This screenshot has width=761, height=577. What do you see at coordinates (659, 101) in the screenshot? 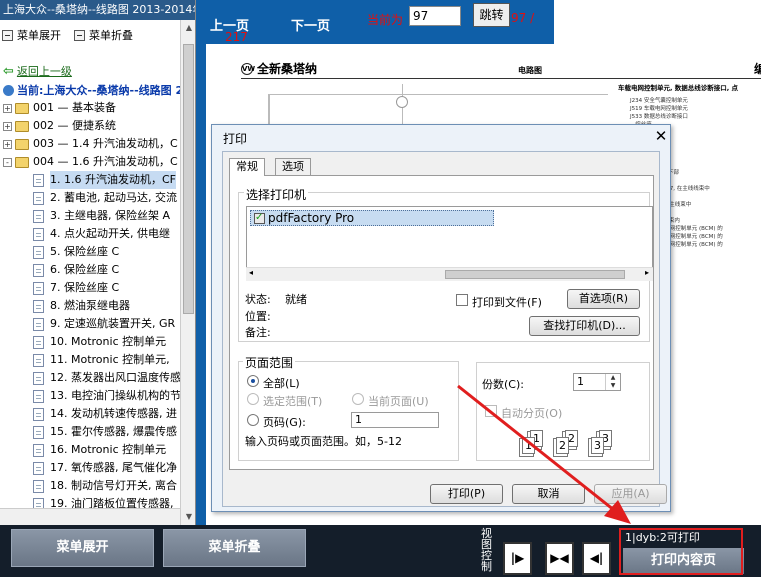
I see `document-legend-line: J234 安全气囊控制单元` at bounding box center [659, 101].